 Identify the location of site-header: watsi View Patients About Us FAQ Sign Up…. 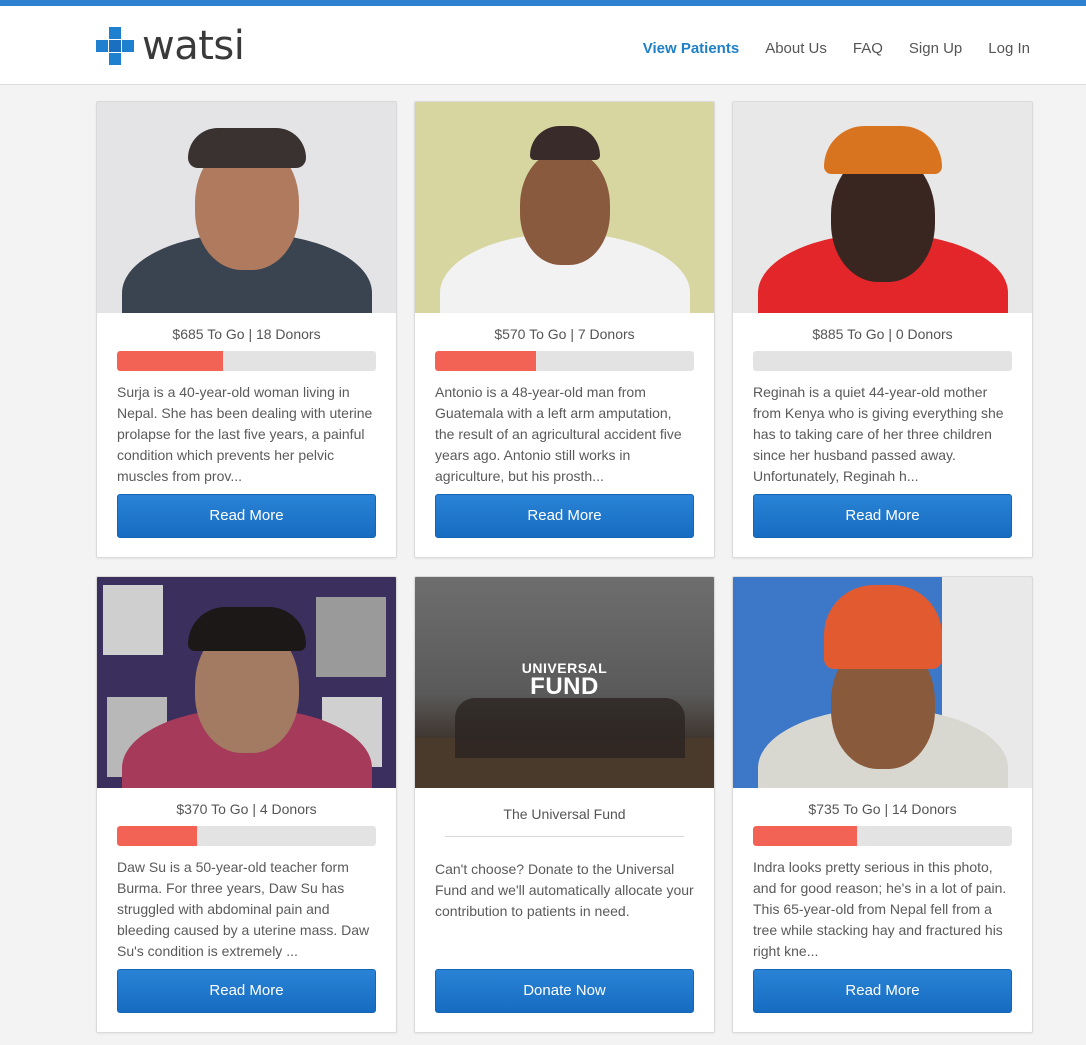
(543, 45).